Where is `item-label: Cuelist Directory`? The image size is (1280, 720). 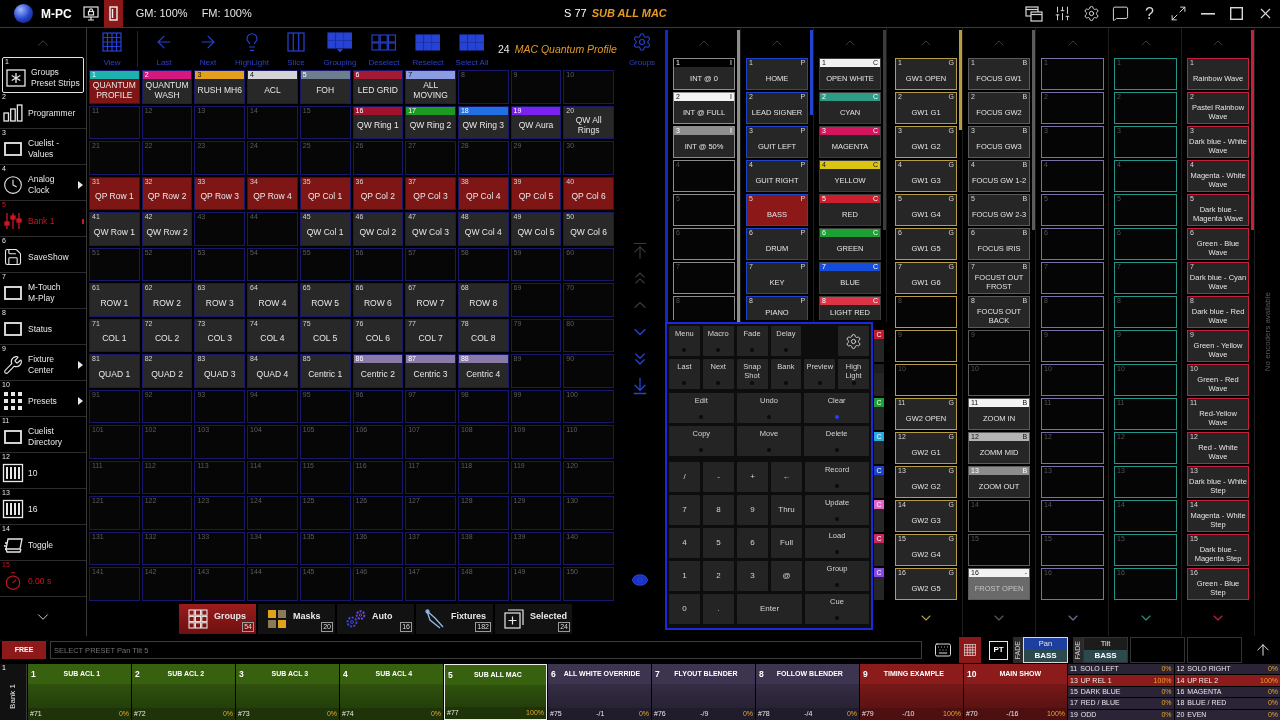
item-label: Cuelist Directory is located at coordinates (45, 437).